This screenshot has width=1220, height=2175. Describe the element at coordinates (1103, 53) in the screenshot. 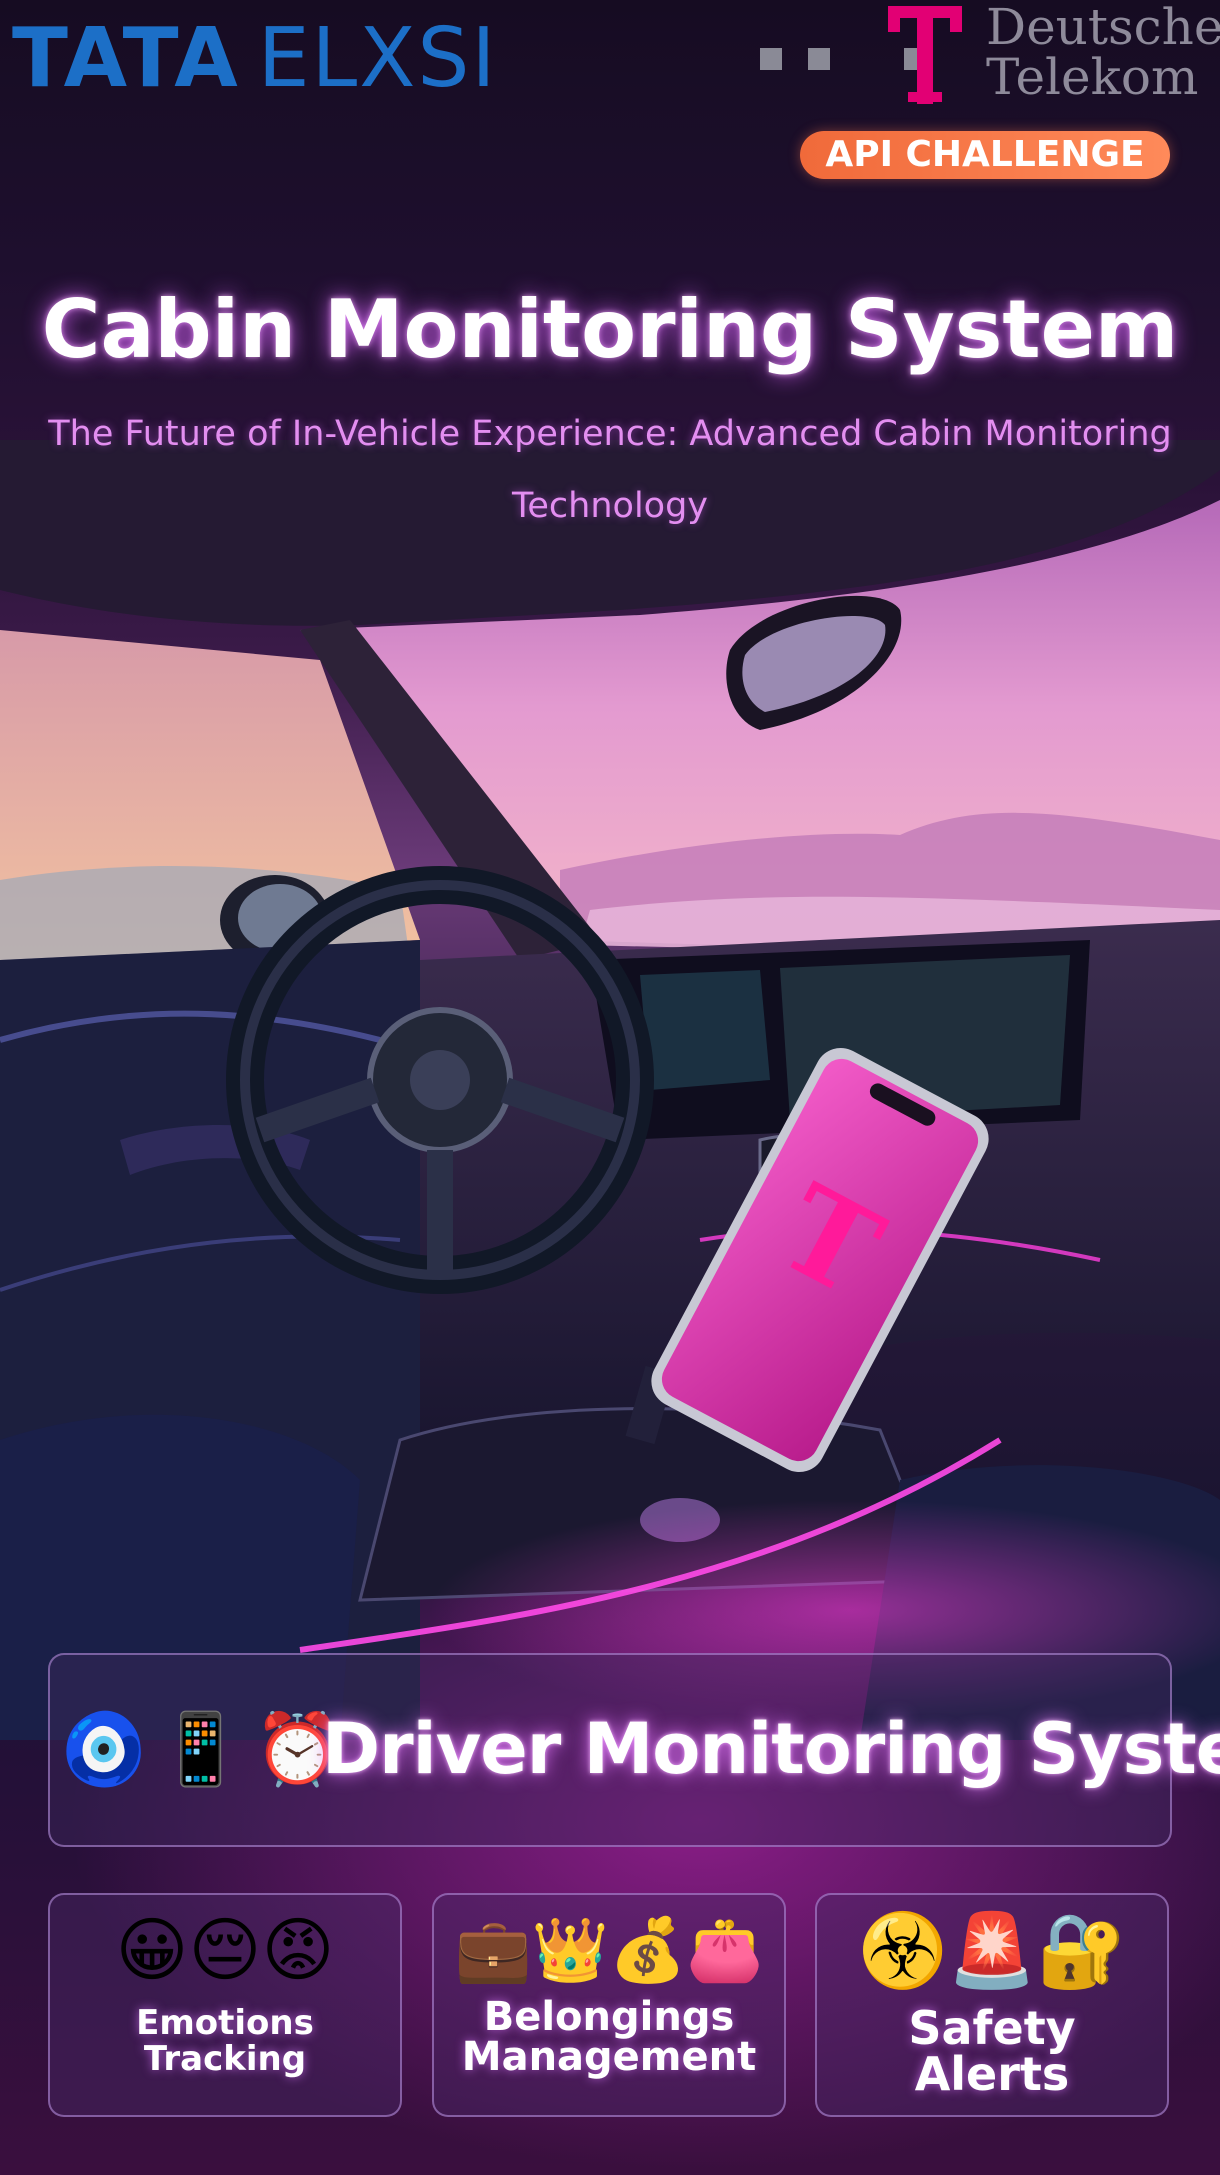

I see `deutsche-telekom-name: Deutsche Telekom` at that location.